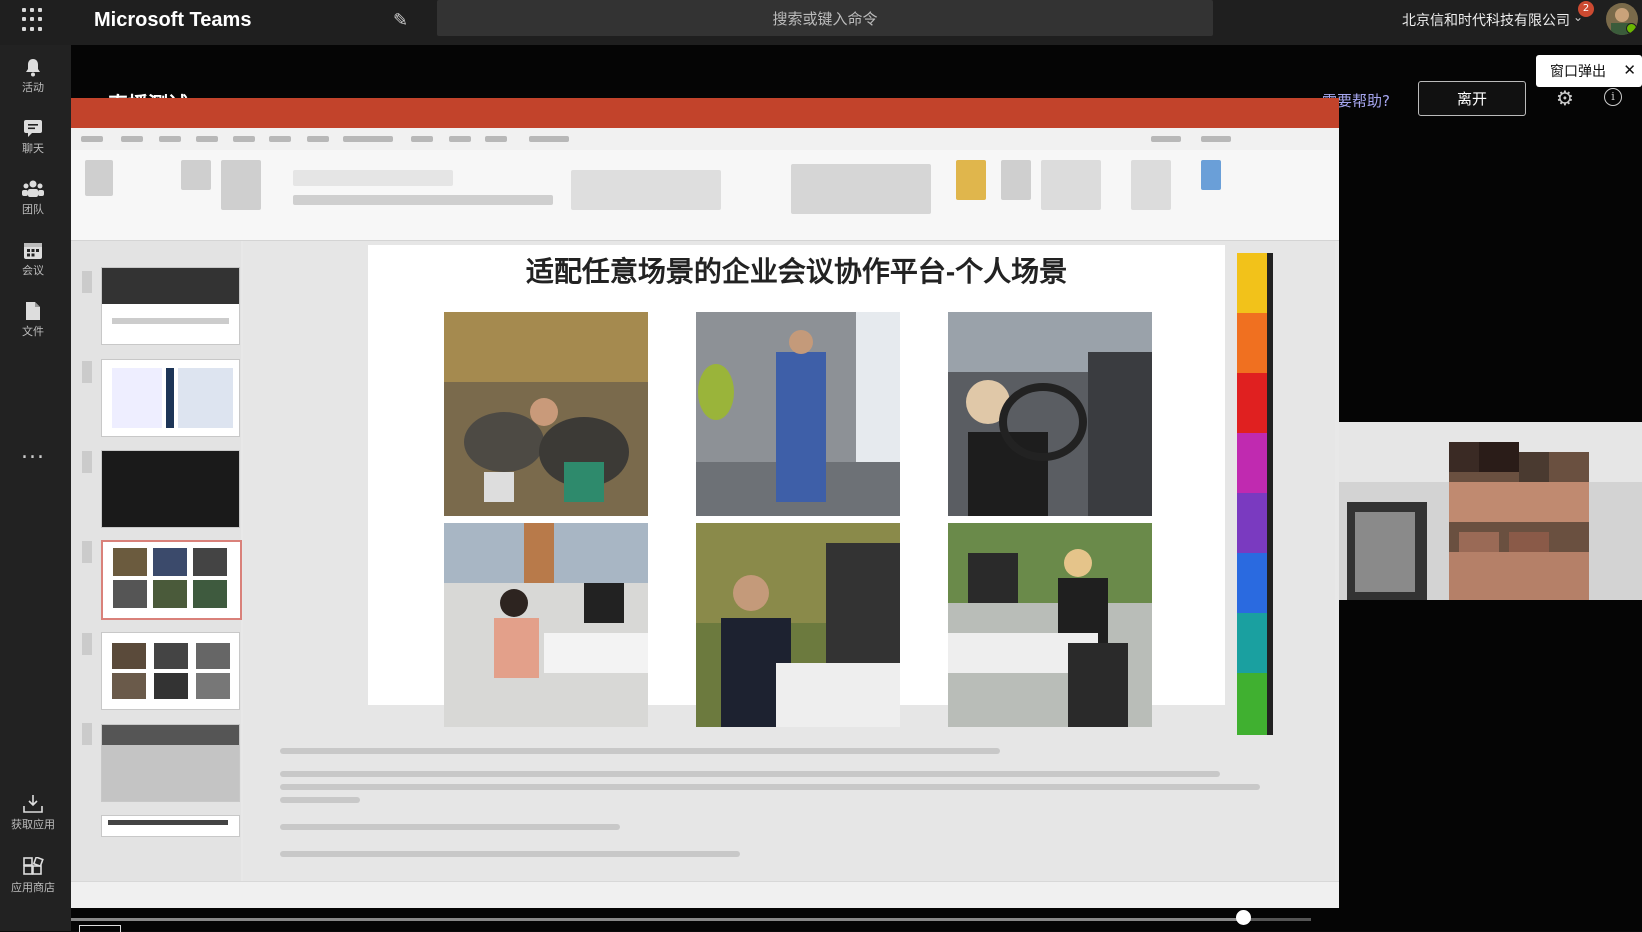 The image size is (1642, 932). I want to click on close-icon: ✕, so click(1629, 70).